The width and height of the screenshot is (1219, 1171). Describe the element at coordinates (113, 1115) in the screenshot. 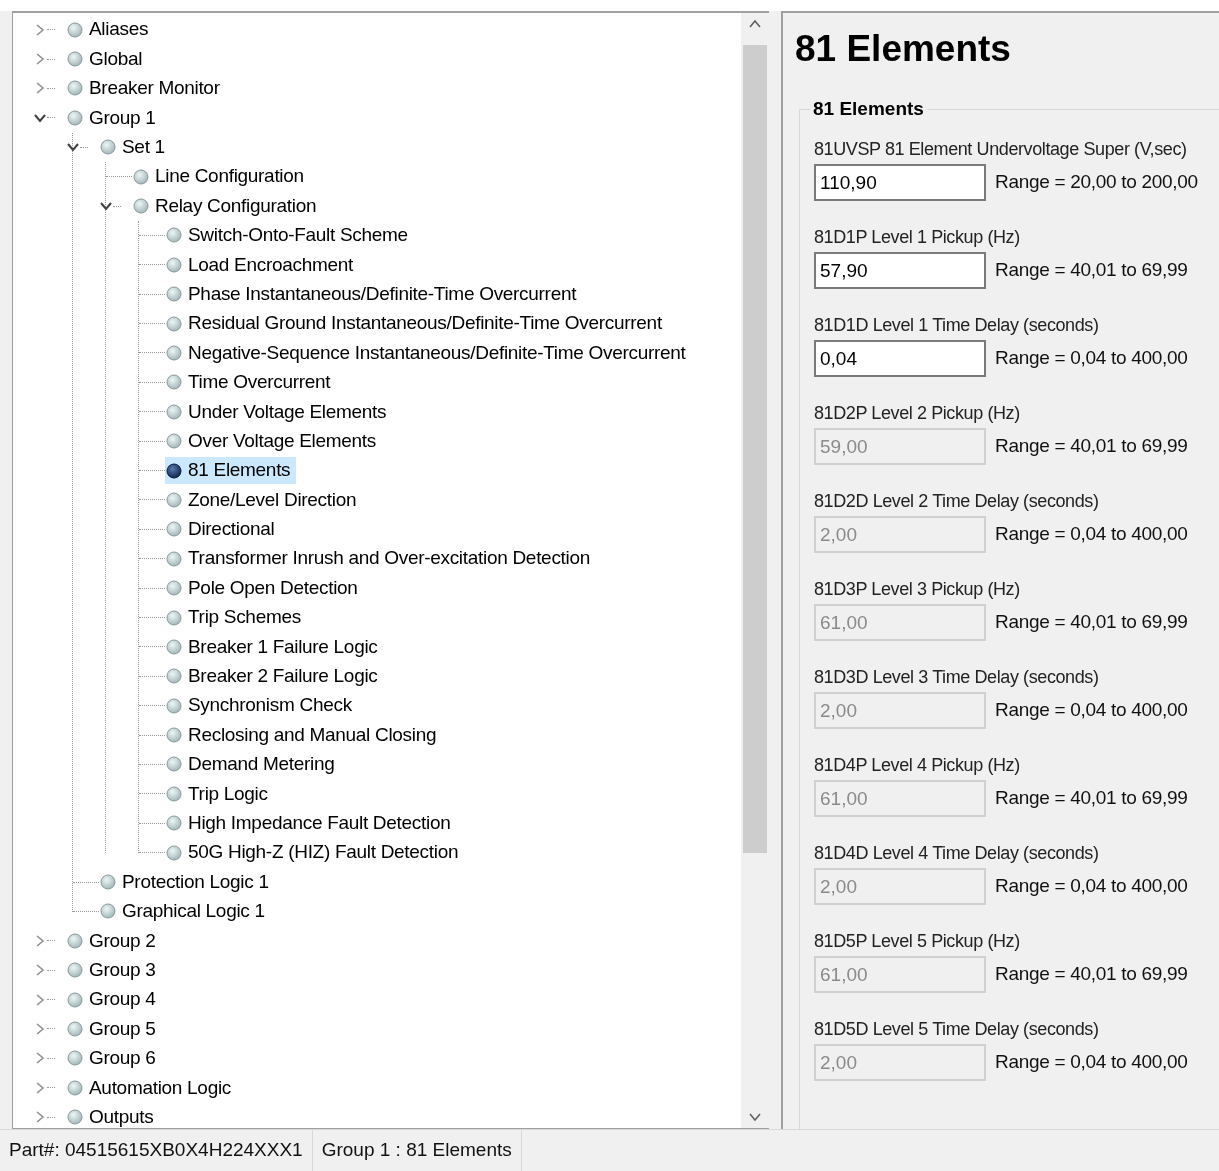

I see `tree-item: Outputs` at that location.